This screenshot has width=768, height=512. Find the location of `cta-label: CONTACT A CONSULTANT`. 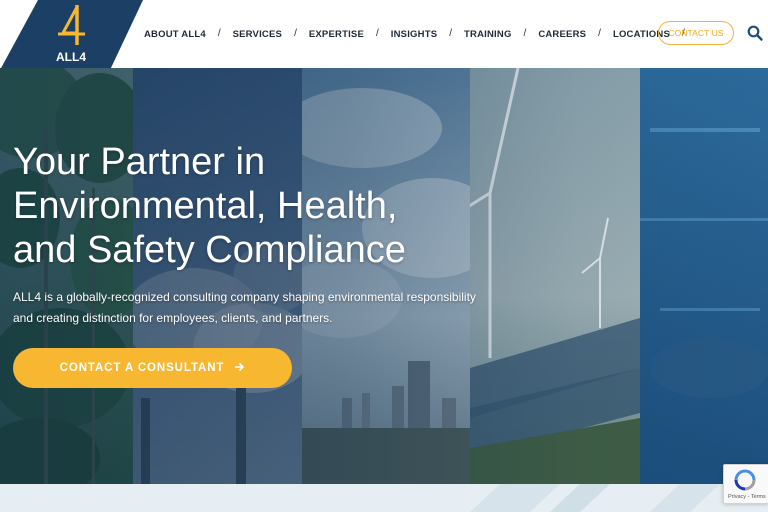

cta-label: CONTACT A CONSULTANT is located at coordinates (142, 368).